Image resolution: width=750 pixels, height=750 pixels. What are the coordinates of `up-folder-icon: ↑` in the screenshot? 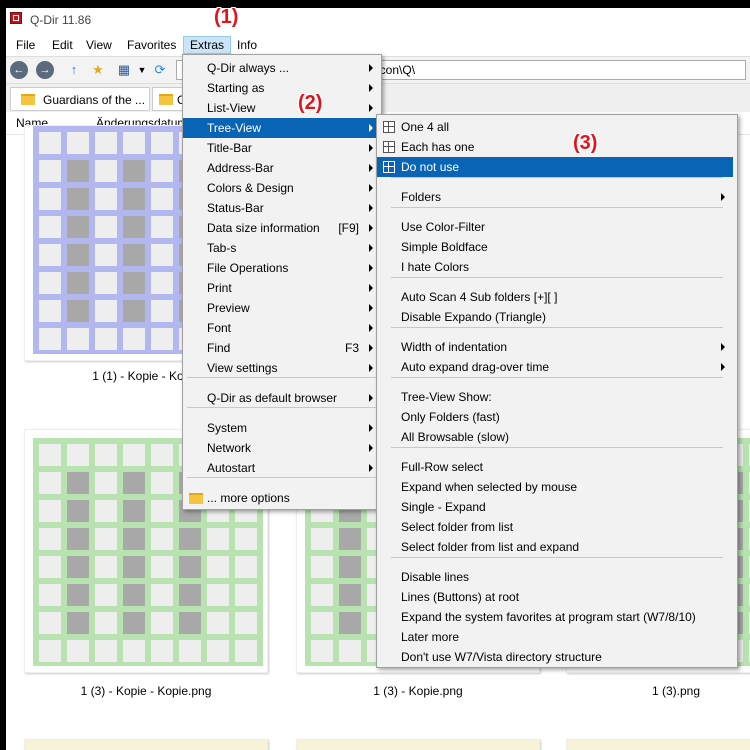 It's located at (74, 70).